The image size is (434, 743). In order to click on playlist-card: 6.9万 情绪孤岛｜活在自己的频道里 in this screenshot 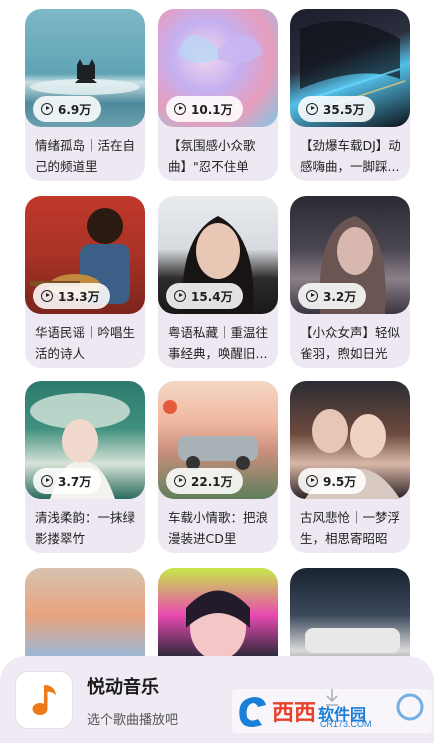, I will do `click(85, 95)`.